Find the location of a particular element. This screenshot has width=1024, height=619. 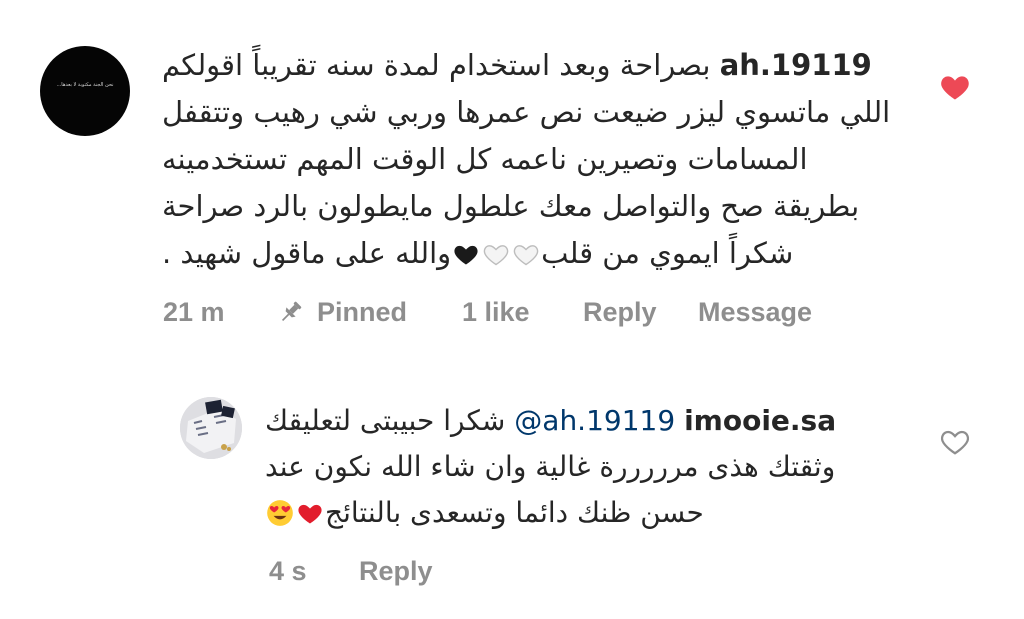

heart-eyes-emoji is located at coordinates (280, 513).